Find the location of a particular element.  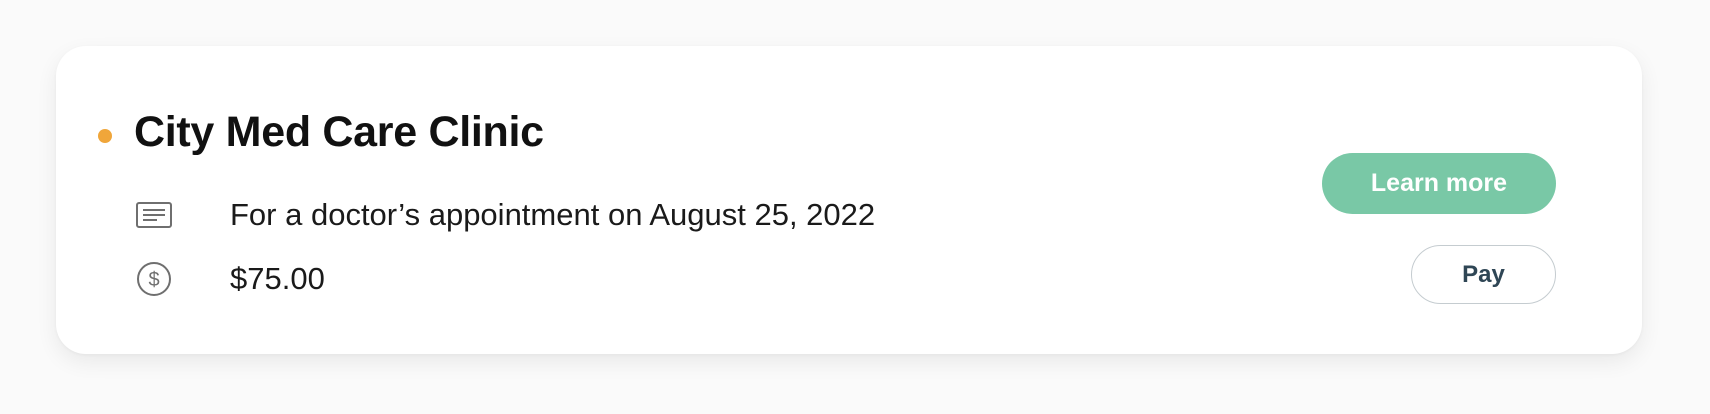

provider-title: City Med Care Clinic is located at coordinates (339, 132).